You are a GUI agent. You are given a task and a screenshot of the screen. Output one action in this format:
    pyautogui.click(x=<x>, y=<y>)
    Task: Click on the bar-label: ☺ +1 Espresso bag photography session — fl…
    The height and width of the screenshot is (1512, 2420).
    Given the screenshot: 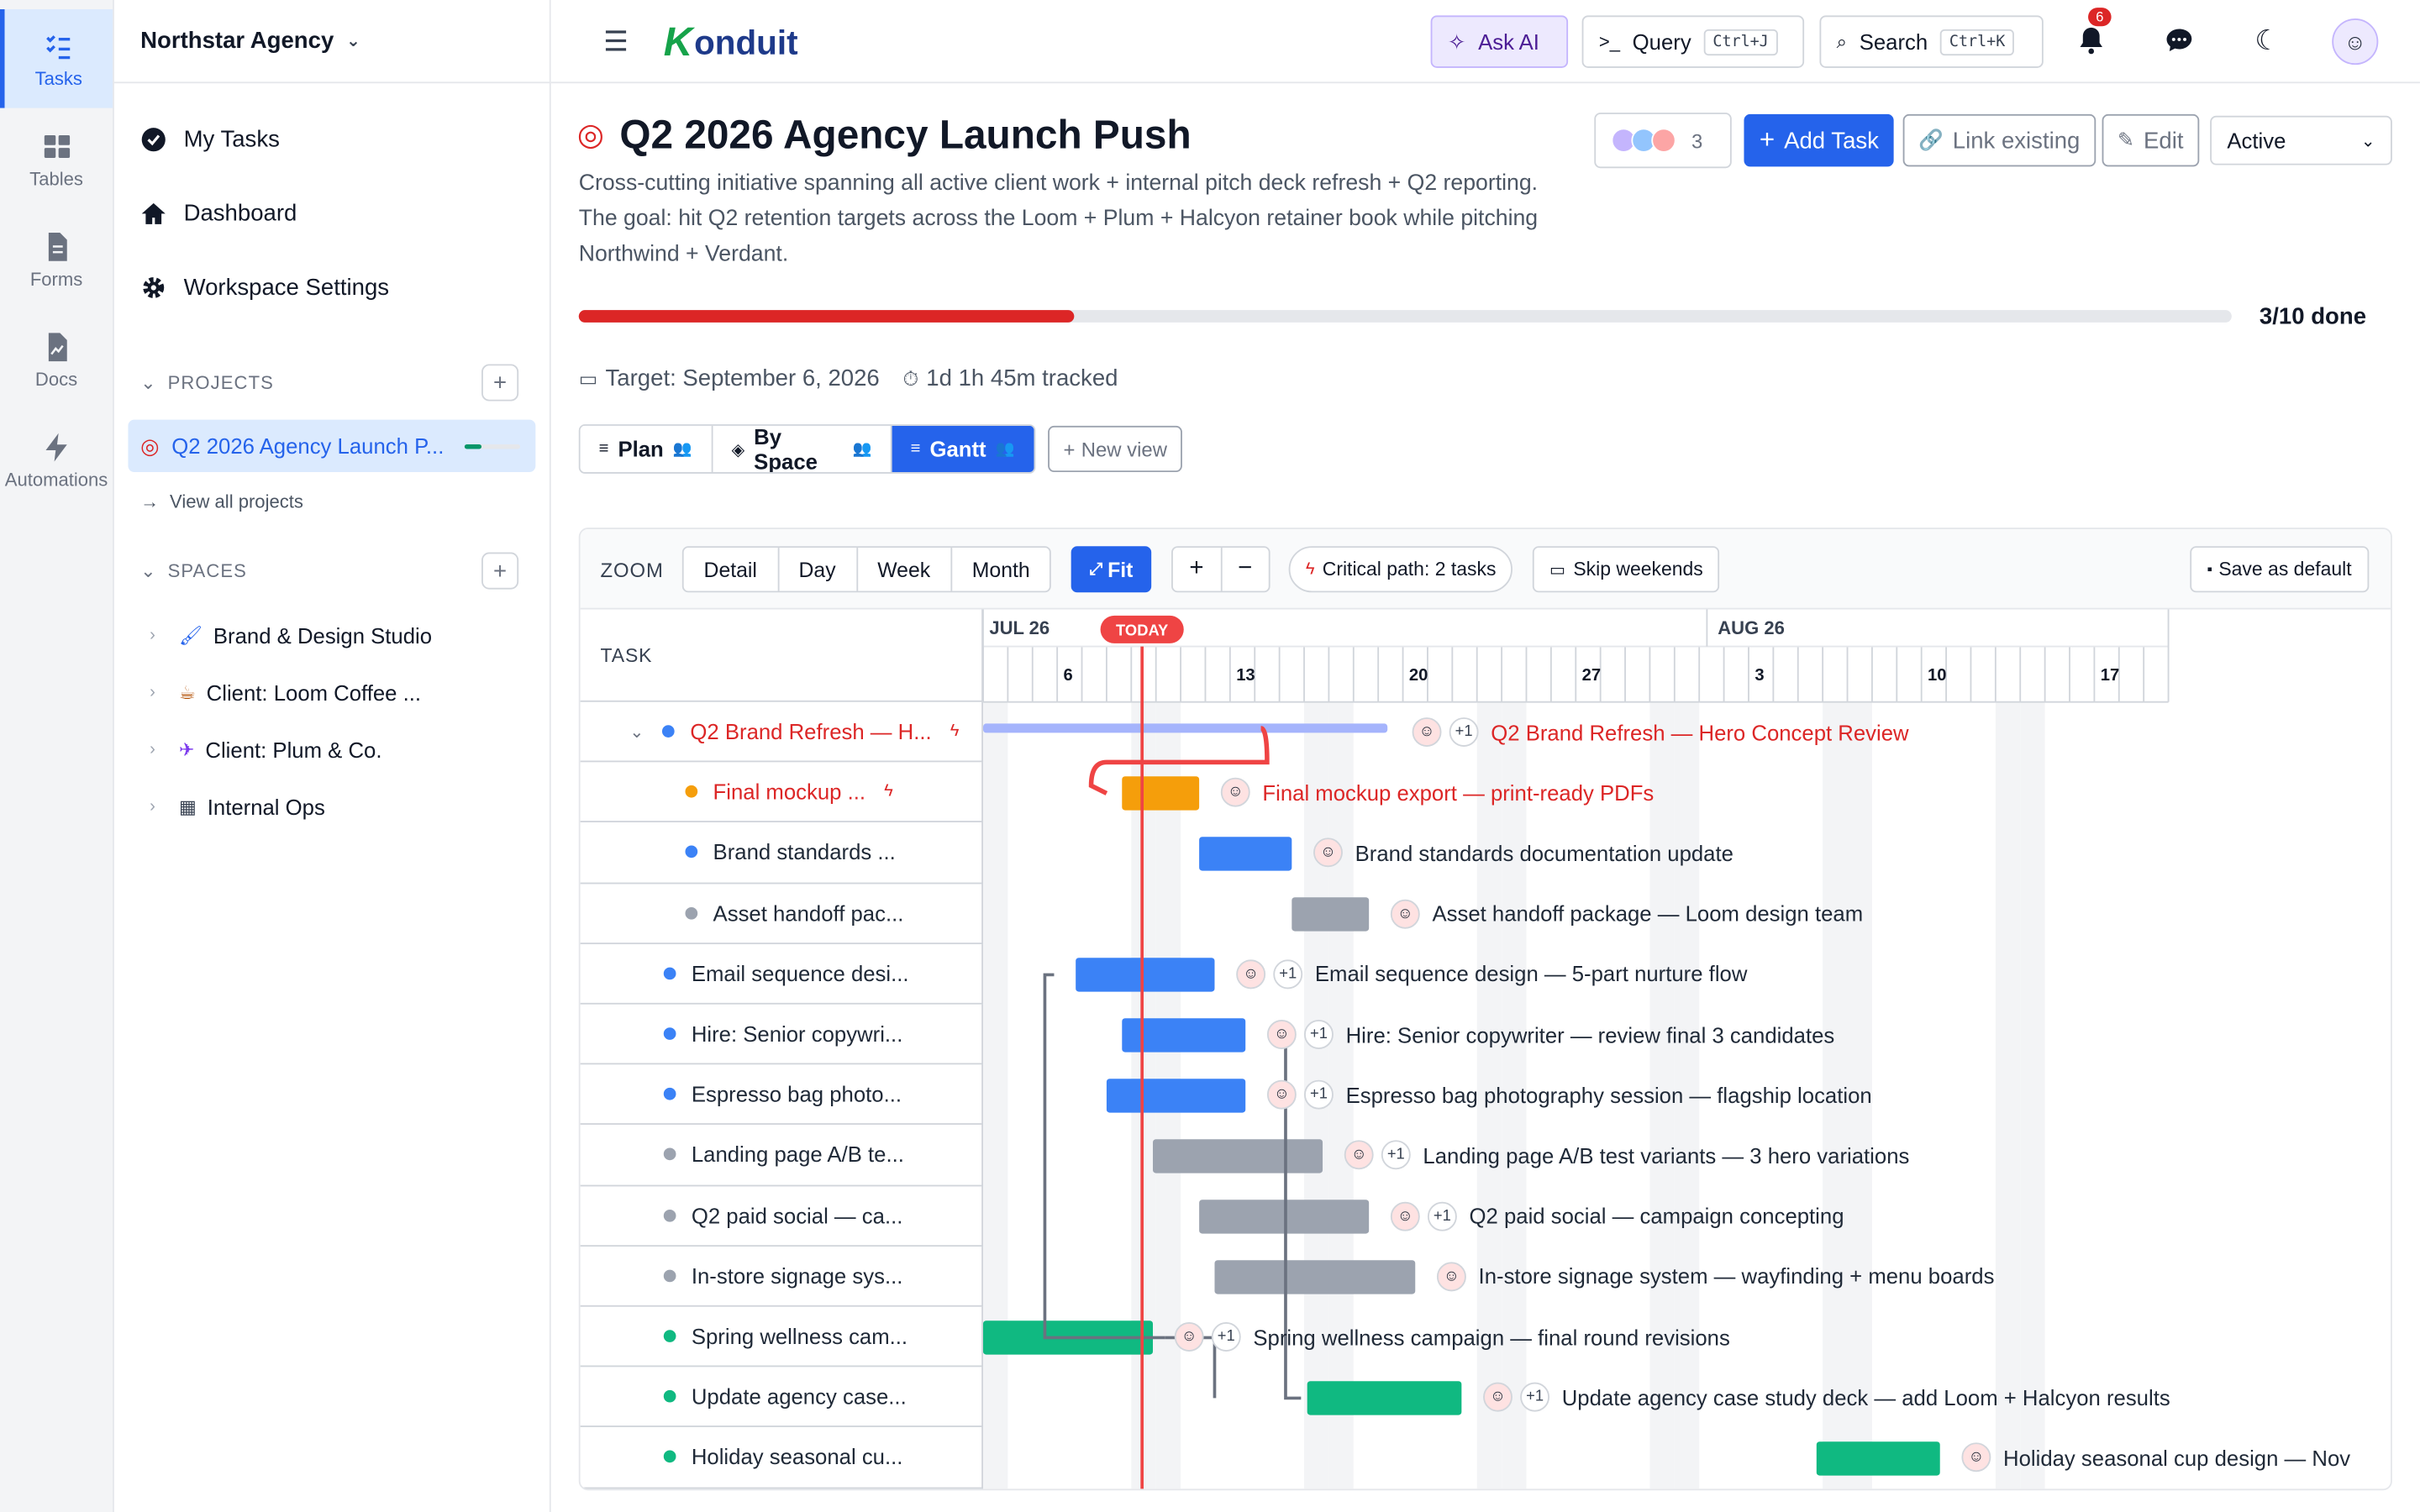 What is the action you would take?
    pyautogui.click(x=1569, y=1095)
    